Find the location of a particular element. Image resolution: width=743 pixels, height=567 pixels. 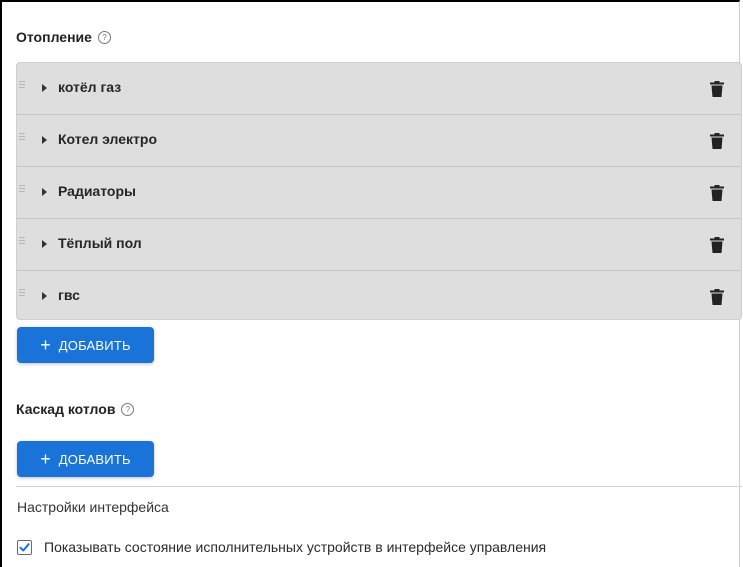

list-item: котёл газ is located at coordinates (379, 89).